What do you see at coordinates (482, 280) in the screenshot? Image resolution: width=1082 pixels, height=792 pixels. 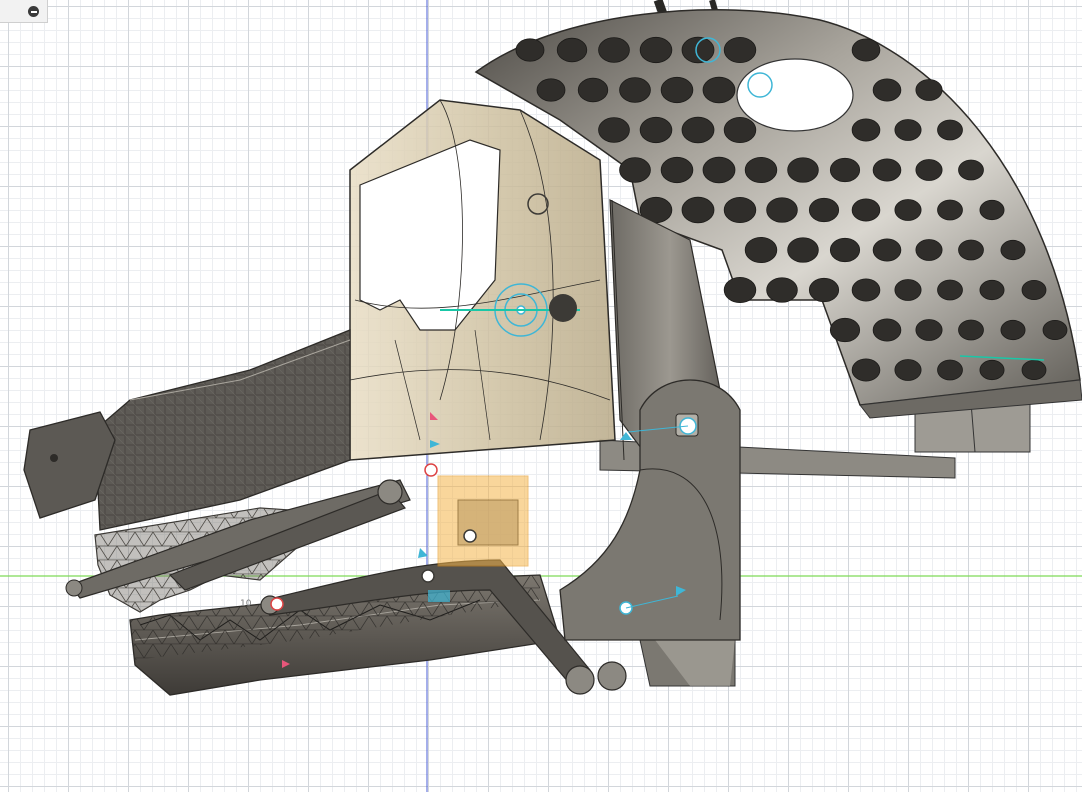 I see `translucent-skull-shell` at bounding box center [482, 280].